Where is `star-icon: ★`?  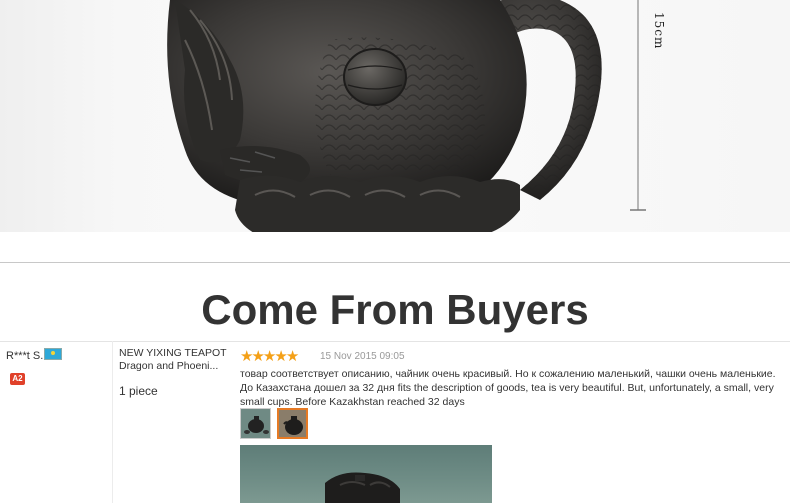
star-icon: ★ is located at coordinates (292, 356).